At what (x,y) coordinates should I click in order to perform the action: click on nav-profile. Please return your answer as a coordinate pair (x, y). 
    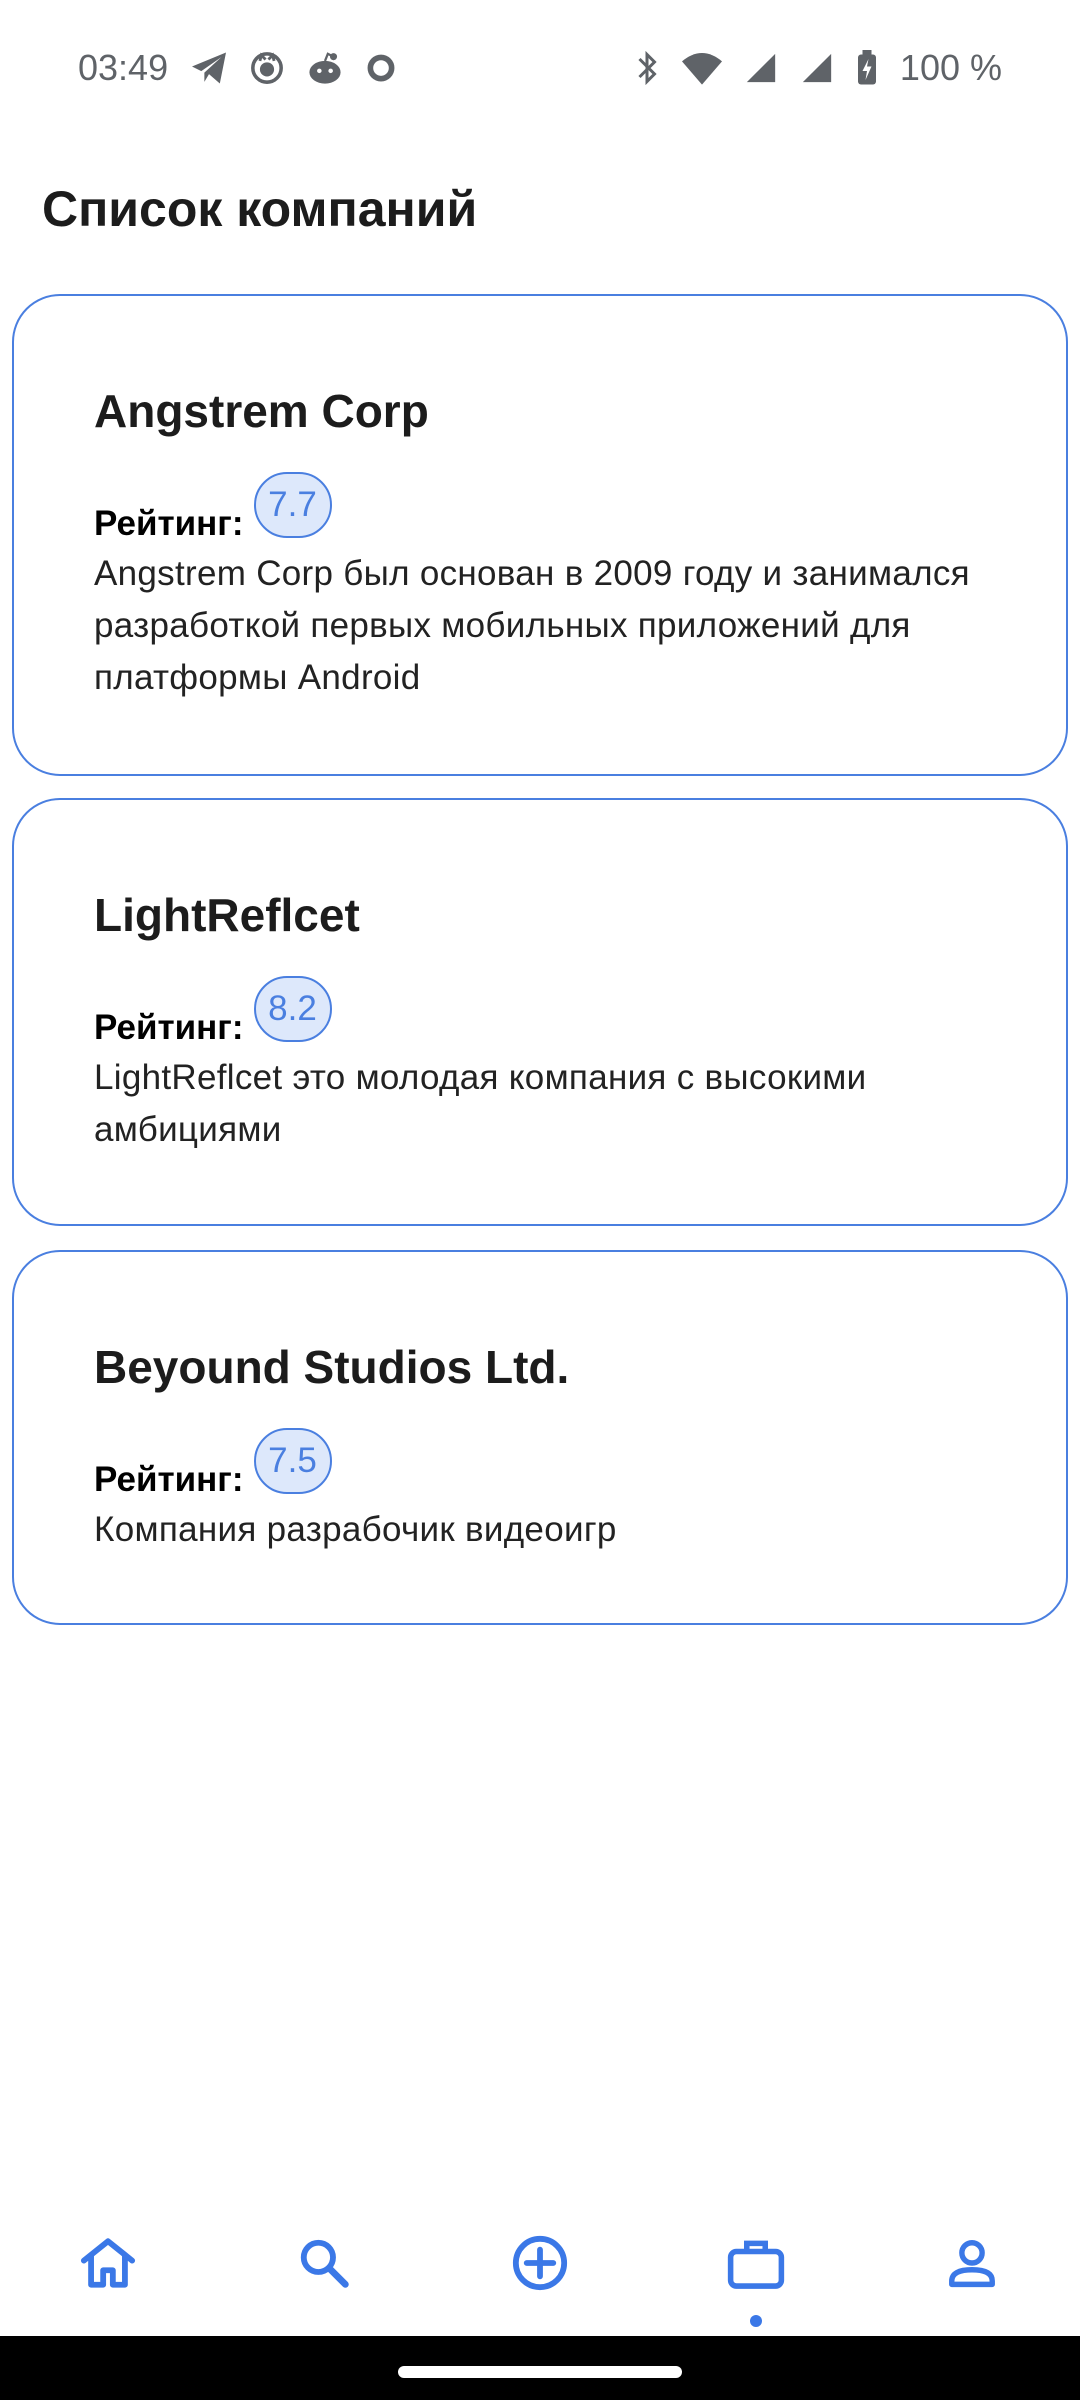
    Looking at the image, I should click on (972, 2265).